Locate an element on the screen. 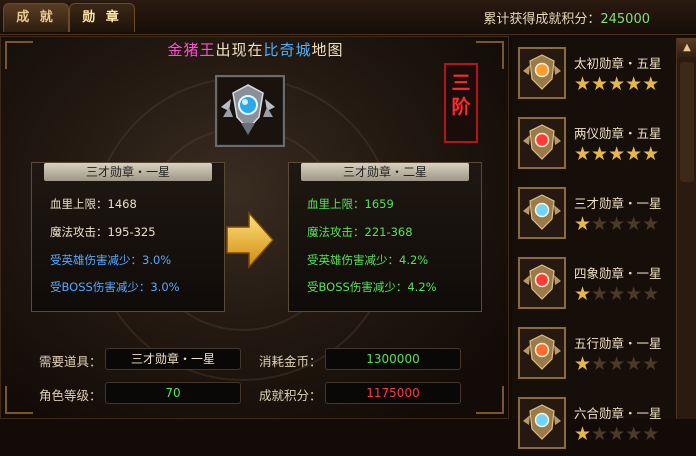 The image size is (696, 456). stat-magic-attack: 魔法攻击：221-368 is located at coordinates (360, 232).